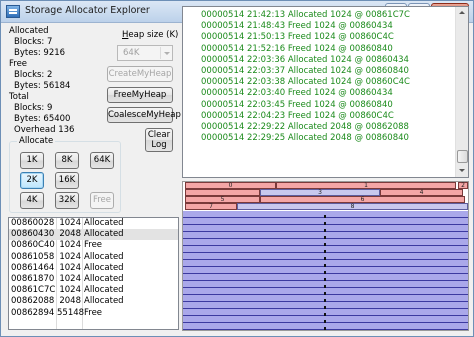 The image size is (474, 337). Describe the element at coordinates (328, 26) in the screenshot. I see `log-entry: 00000514 21:48:43 Freed 1024 @ 00860434` at that location.